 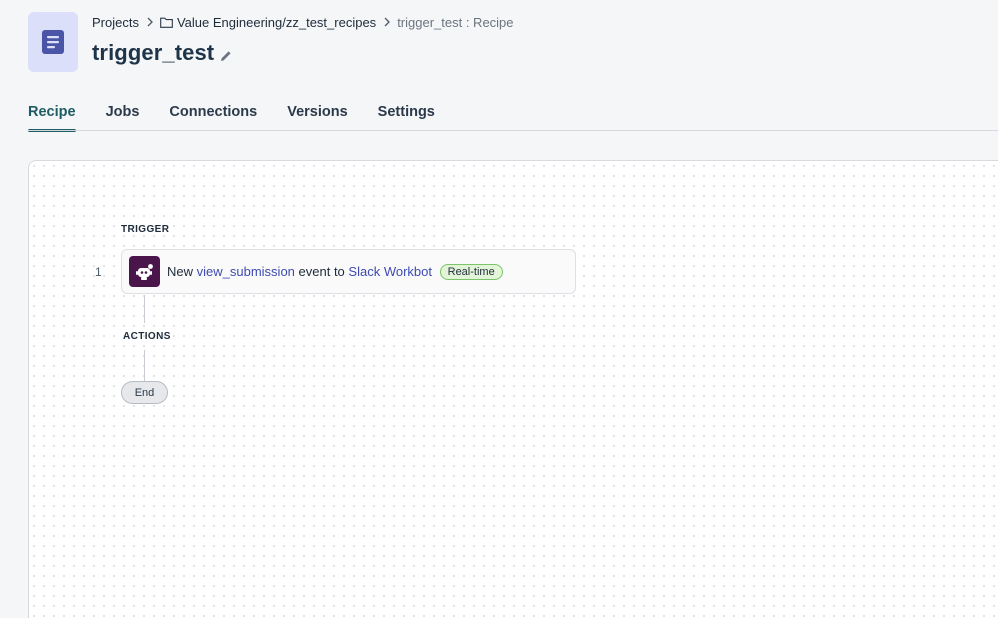 What do you see at coordinates (166, 22) in the screenshot?
I see `folder-icon` at bounding box center [166, 22].